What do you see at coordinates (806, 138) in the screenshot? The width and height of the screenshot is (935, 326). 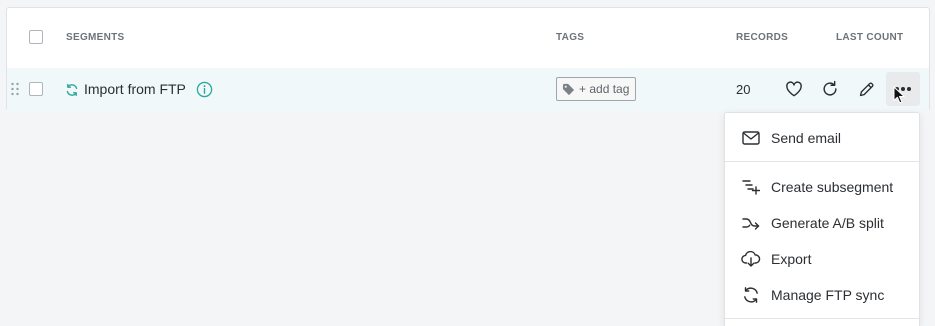 I see `menu-item-label: Send email` at bounding box center [806, 138].